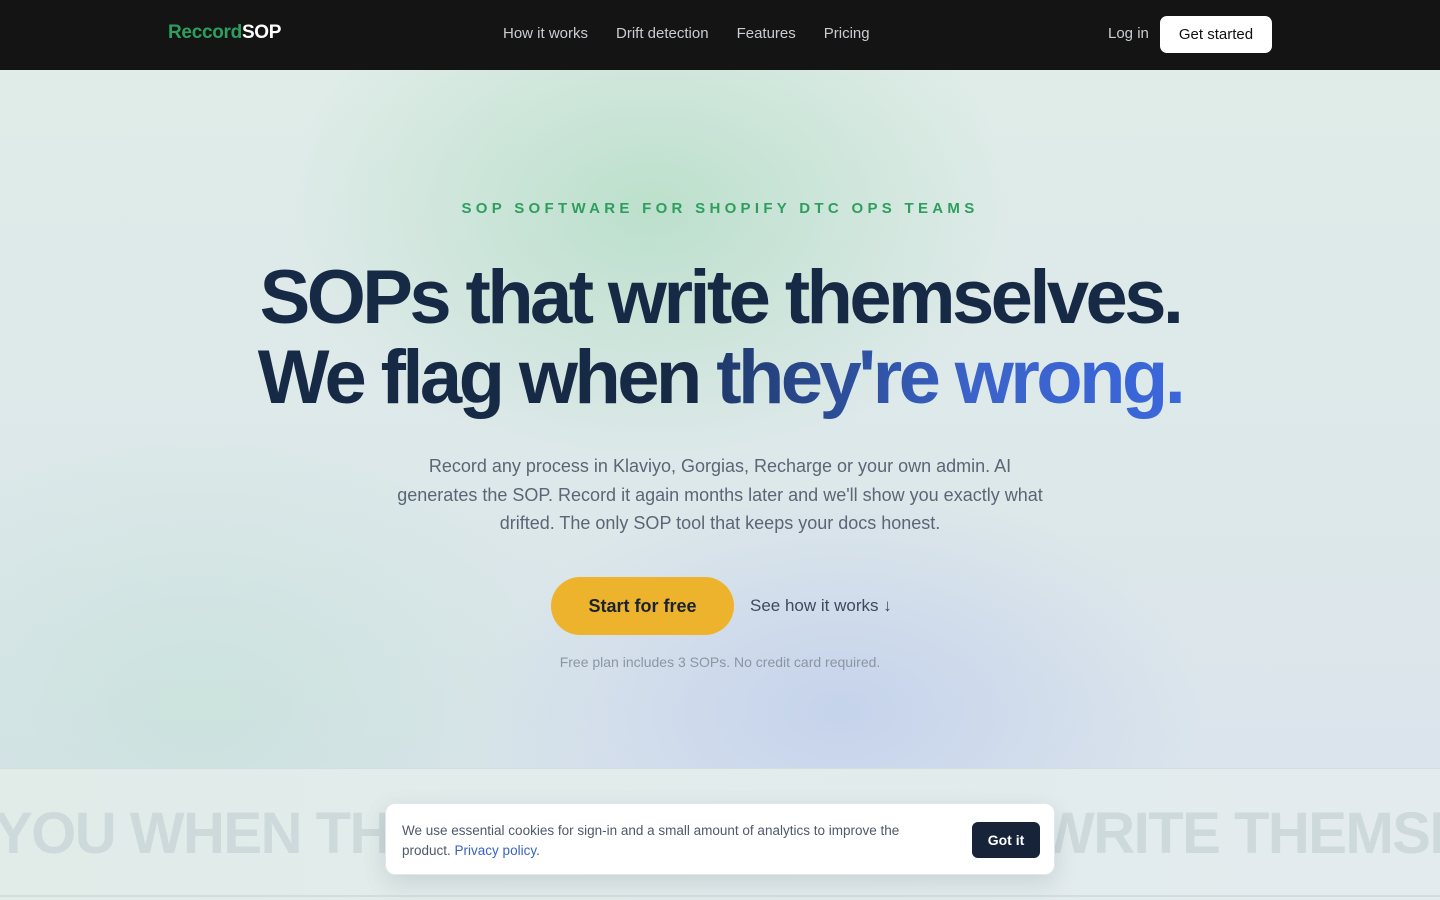 This screenshot has width=1440, height=900. Describe the element at coordinates (1128, 33) in the screenshot. I see `login-link: Log in` at that location.